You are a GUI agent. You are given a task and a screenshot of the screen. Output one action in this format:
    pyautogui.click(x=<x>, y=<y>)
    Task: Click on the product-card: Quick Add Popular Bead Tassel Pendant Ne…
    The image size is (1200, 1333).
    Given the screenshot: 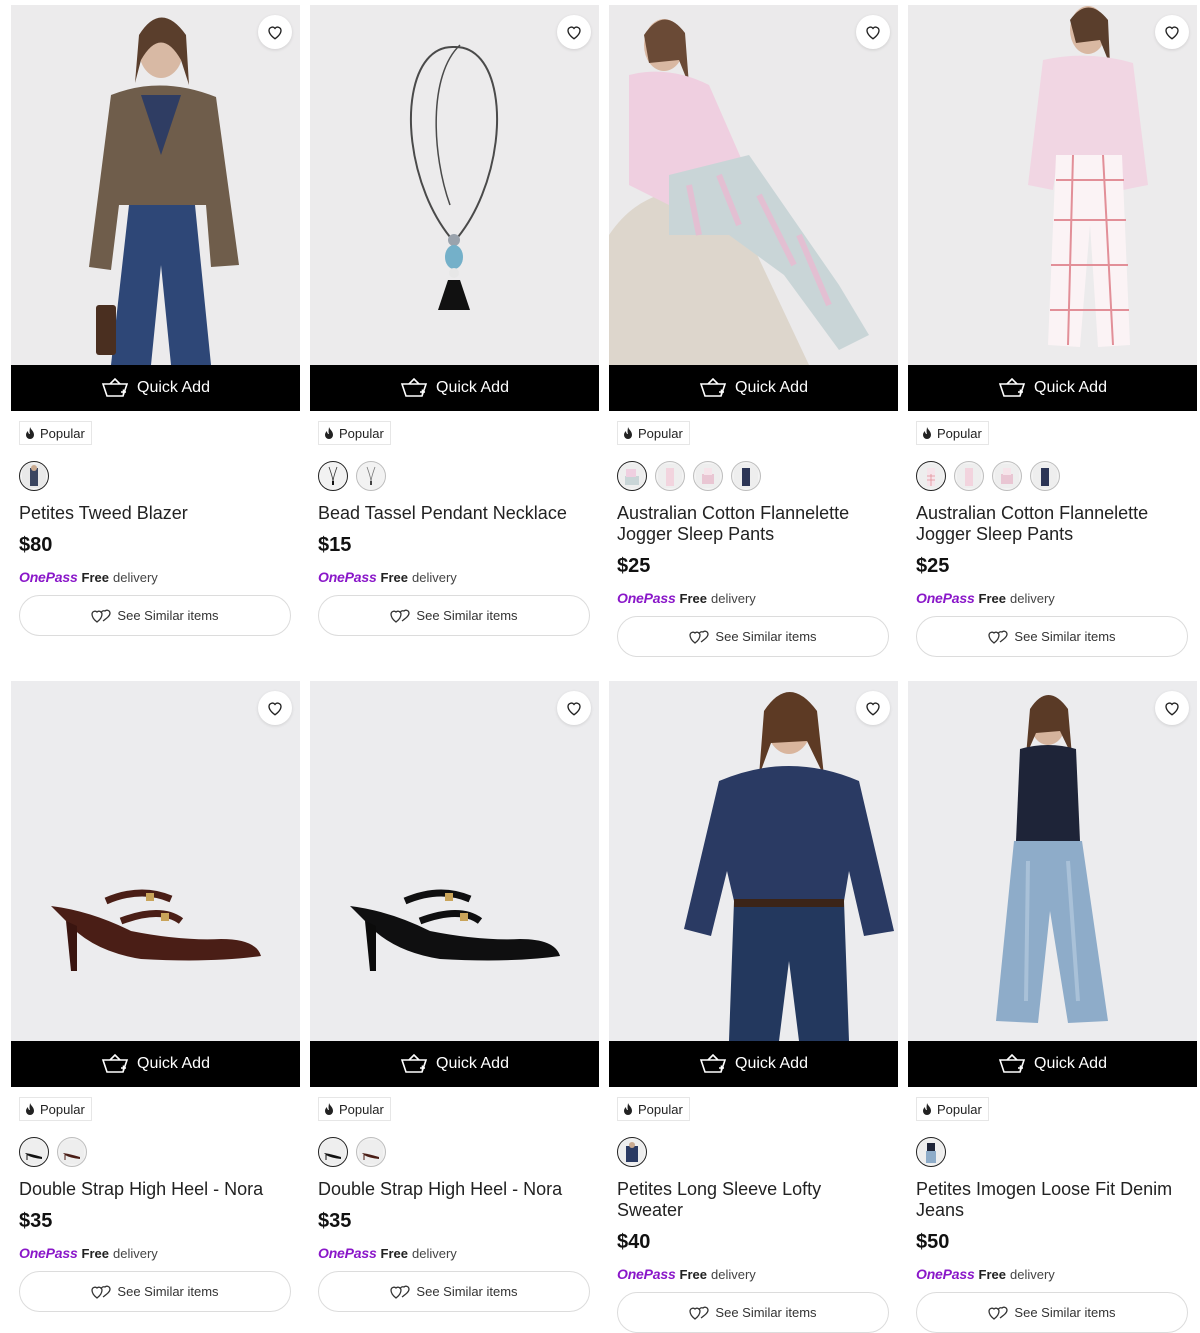 What is the action you would take?
    pyautogui.click(x=454, y=330)
    